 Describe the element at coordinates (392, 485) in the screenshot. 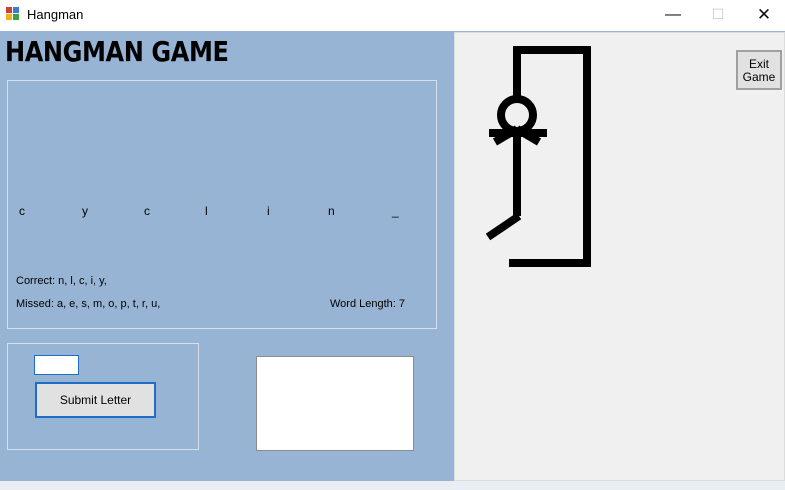

I see `window-bottom-edge` at that location.